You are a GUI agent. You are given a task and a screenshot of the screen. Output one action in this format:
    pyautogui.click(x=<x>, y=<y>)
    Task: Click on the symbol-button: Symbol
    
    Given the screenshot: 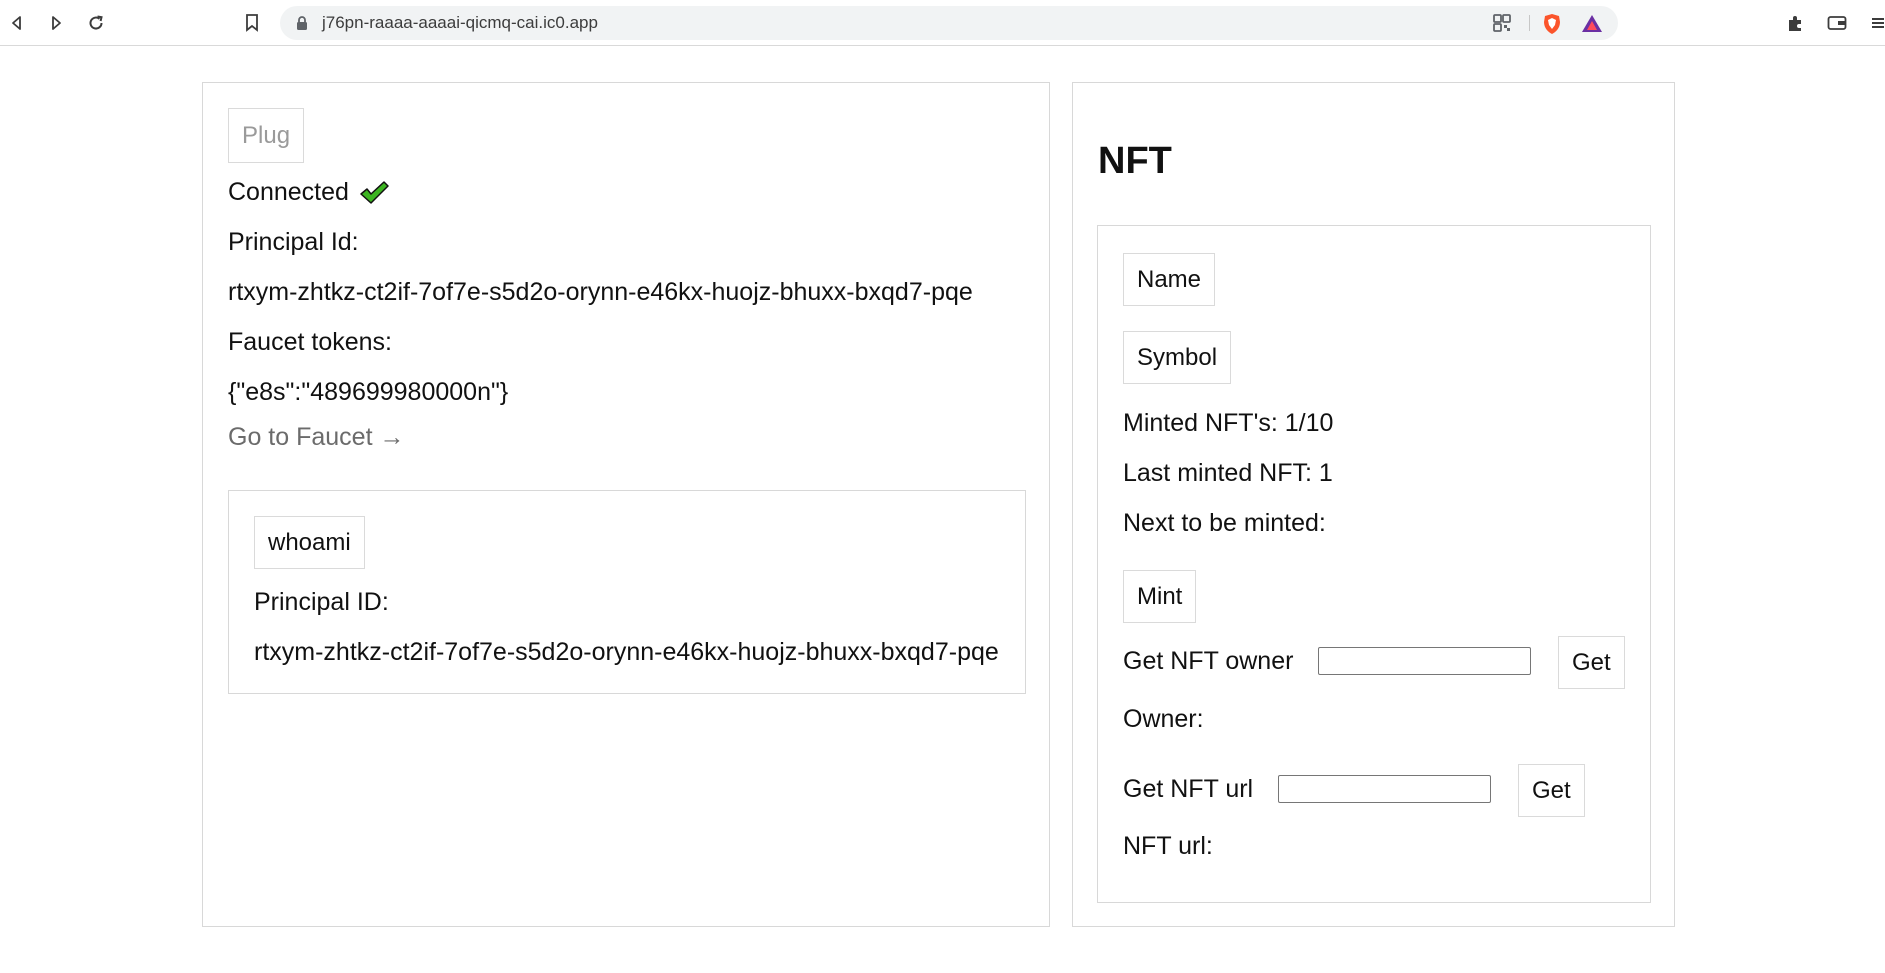 What is the action you would take?
    pyautogui.click(x=1177, y=357)
    